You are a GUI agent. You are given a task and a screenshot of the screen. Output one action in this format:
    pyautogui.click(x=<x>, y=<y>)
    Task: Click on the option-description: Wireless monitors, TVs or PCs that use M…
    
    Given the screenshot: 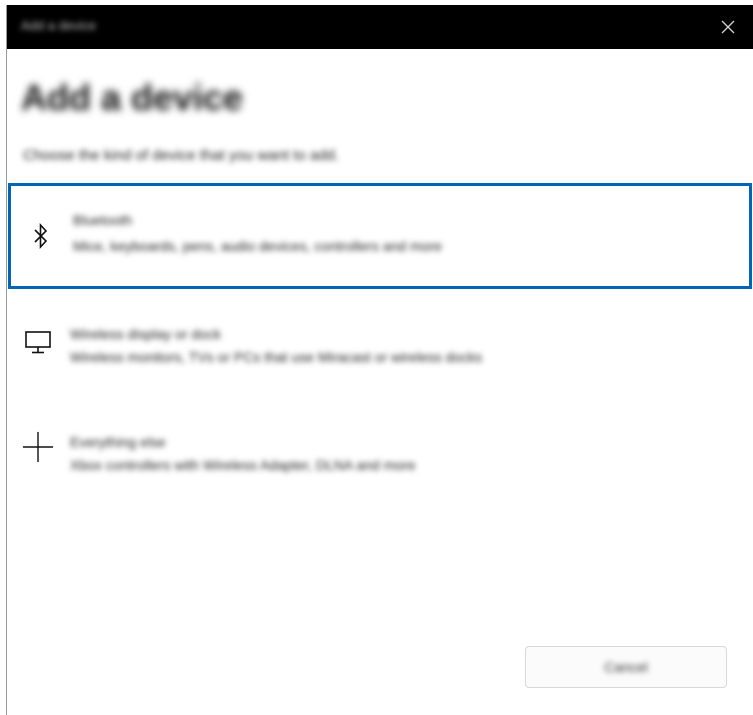 What is the action you would take?
    pyautogui.click(x=276, y=357)
    